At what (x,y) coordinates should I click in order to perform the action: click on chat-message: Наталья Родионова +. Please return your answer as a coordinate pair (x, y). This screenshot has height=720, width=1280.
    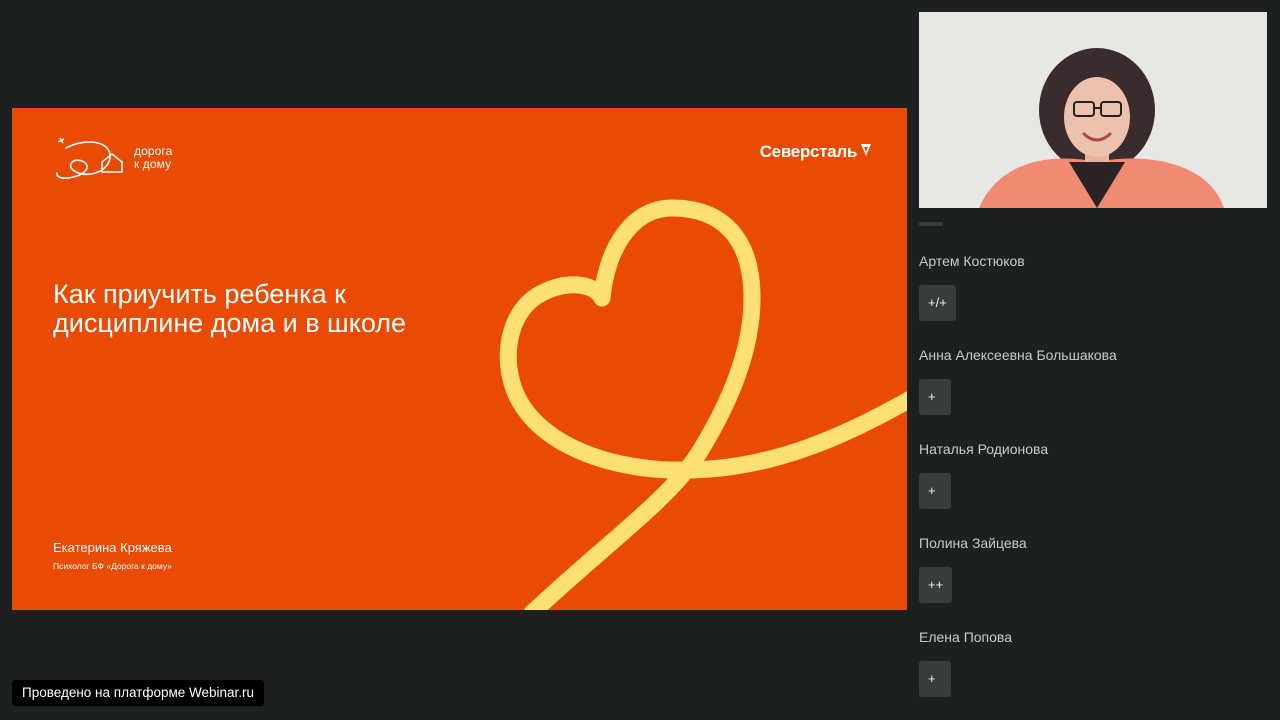
    Looking at the image, I should click on (1094, 475).